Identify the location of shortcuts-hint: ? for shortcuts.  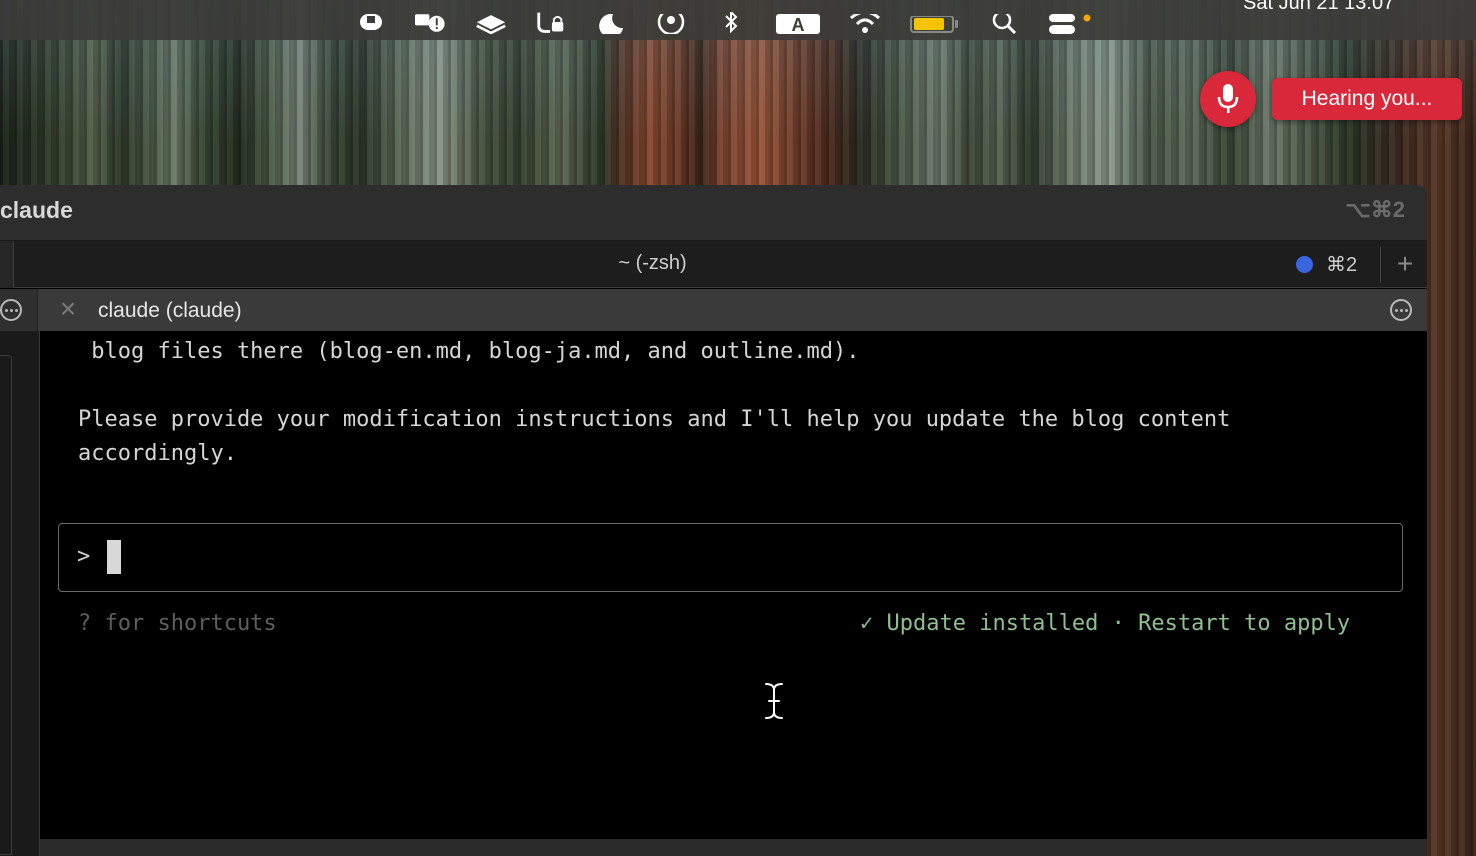
(177, 623).